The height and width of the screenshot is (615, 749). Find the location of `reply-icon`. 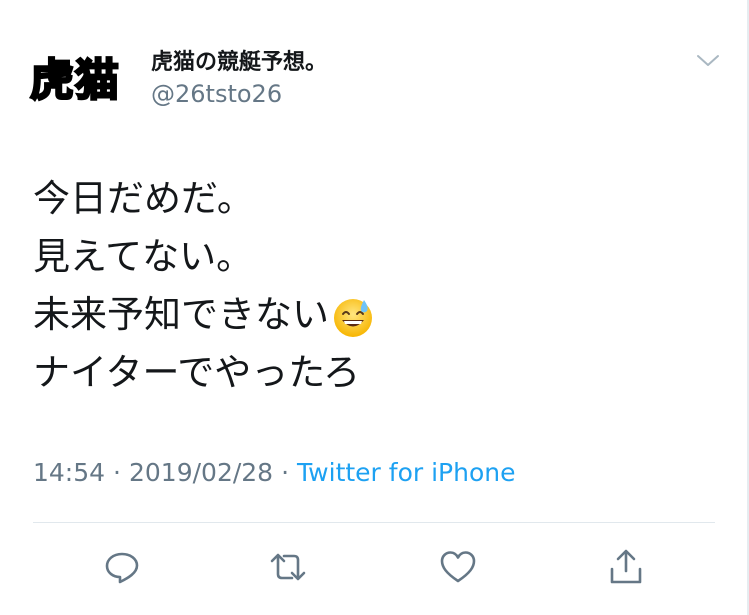

reply-icon is located at coordinates (122, 569).